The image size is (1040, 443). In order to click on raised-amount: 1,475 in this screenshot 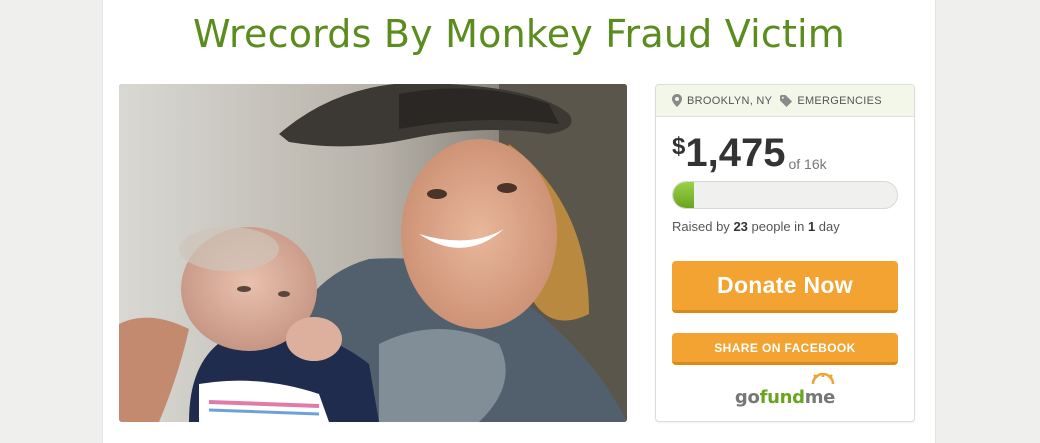, I will do `click(735, 153)`.